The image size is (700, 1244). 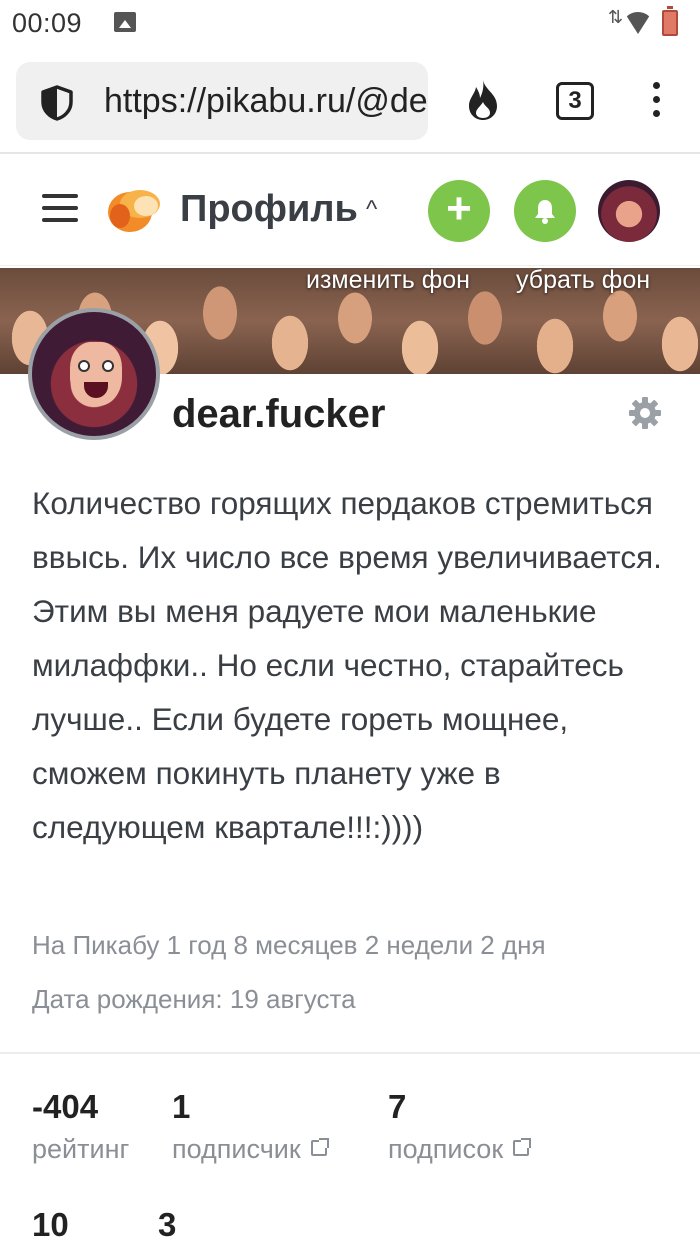 What do you see at coordinates (65, 1106) in the screenshot?
I see `stat-value: -404` at bounding box center [65, 1106].